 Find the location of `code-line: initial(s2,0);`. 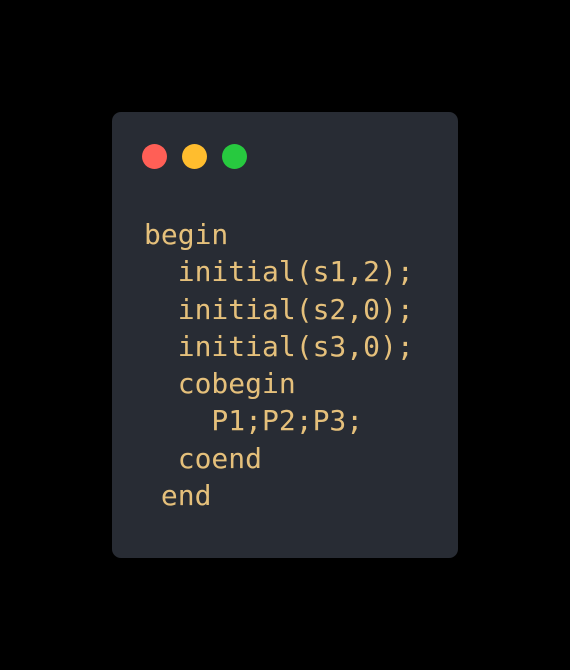

code-line: initial(s2,0); is located at coordinates (279, 309).